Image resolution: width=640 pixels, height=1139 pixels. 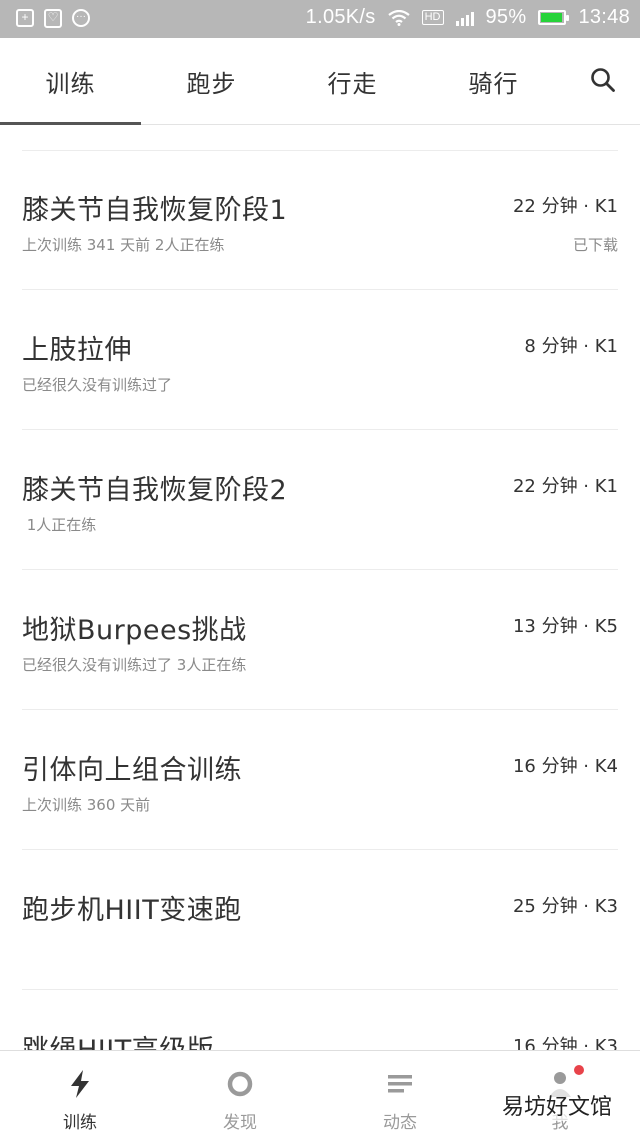 I want to click on wifi-icon, so click(x=398, y=17).